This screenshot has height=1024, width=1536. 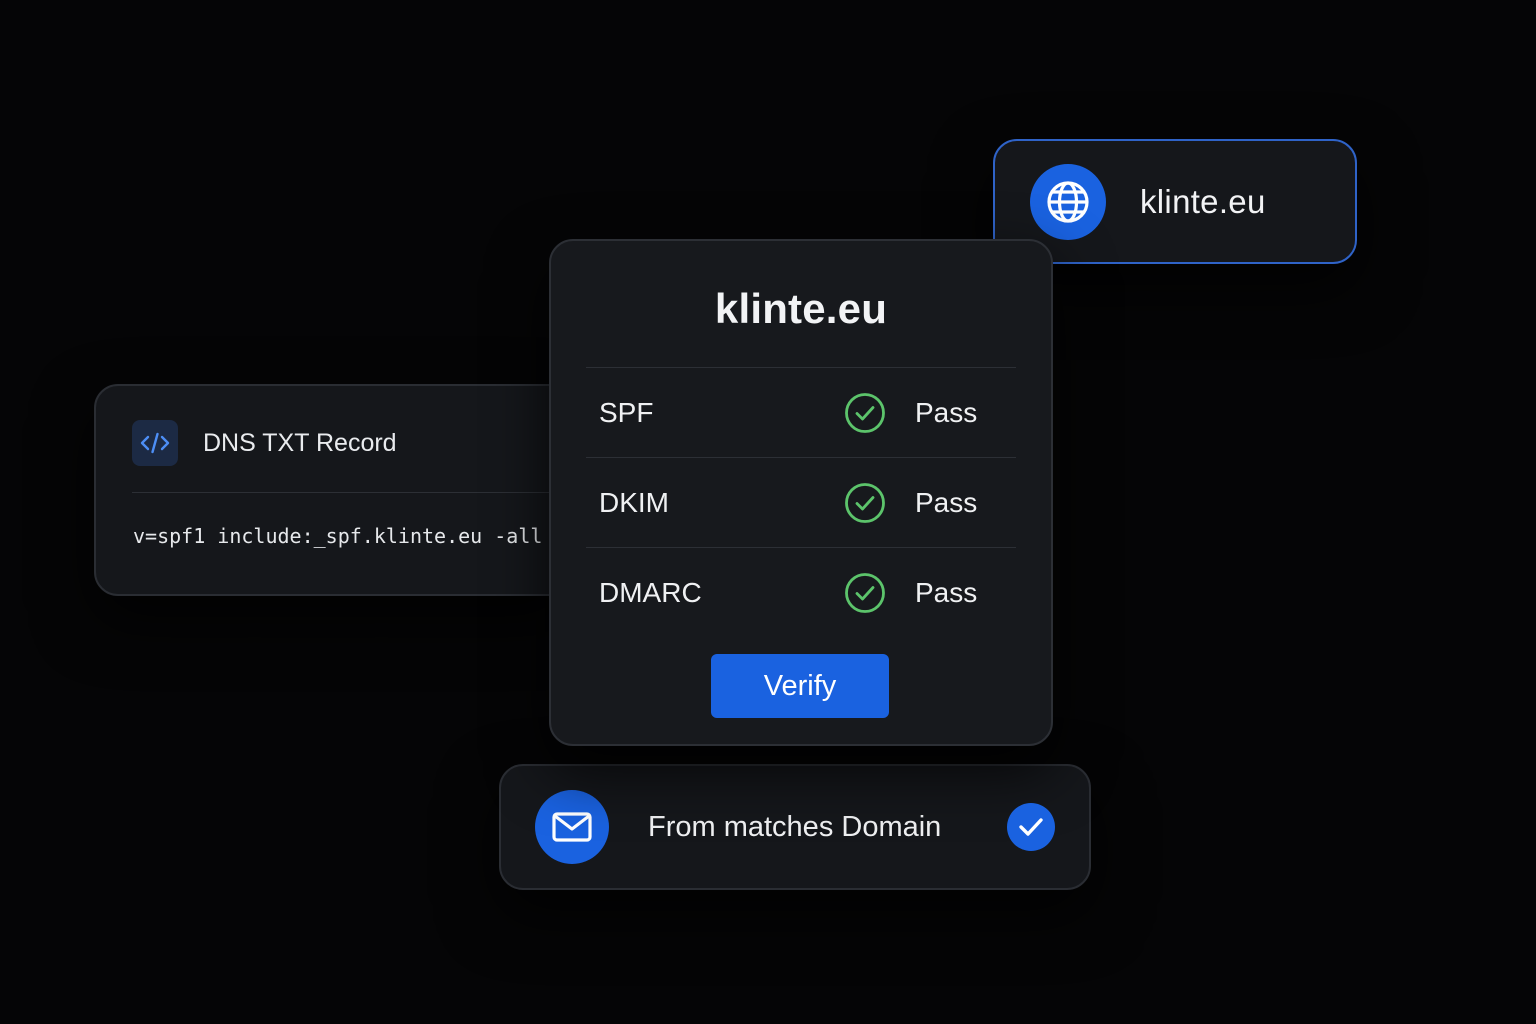 I want to click on auth-checks-list: SPF Pass DKIM Pass DMARC Pass, so click(x=801, y=502).